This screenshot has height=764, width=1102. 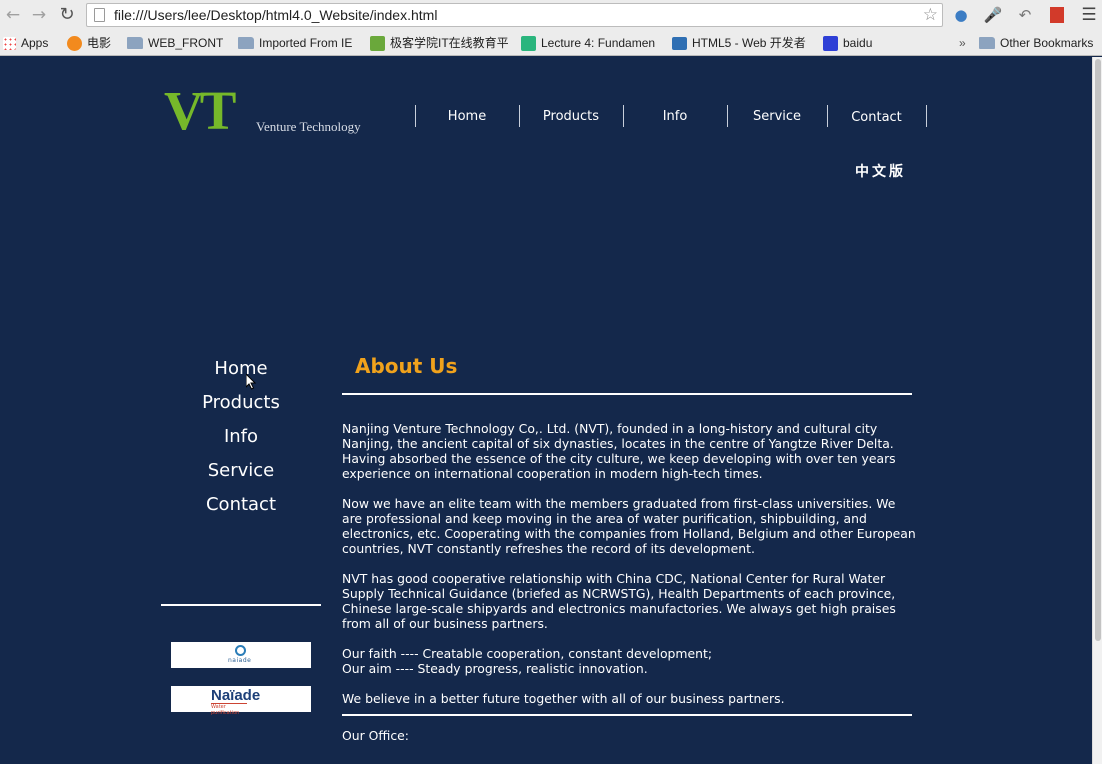 I want to click on bookmark-label: Imported From IE, so click(x=306, y=43).